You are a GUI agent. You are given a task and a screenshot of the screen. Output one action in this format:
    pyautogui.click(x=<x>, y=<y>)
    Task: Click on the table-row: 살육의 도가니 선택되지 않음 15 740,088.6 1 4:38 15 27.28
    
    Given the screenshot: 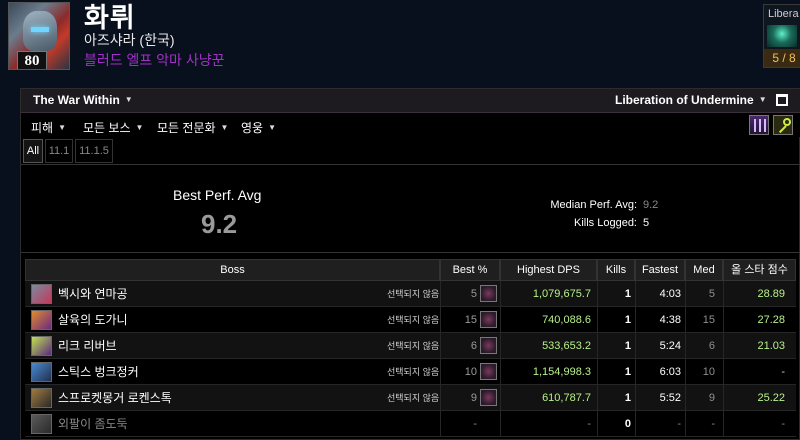 What is the action you would take?
    pyautogui.click(x=410, y=320)
    